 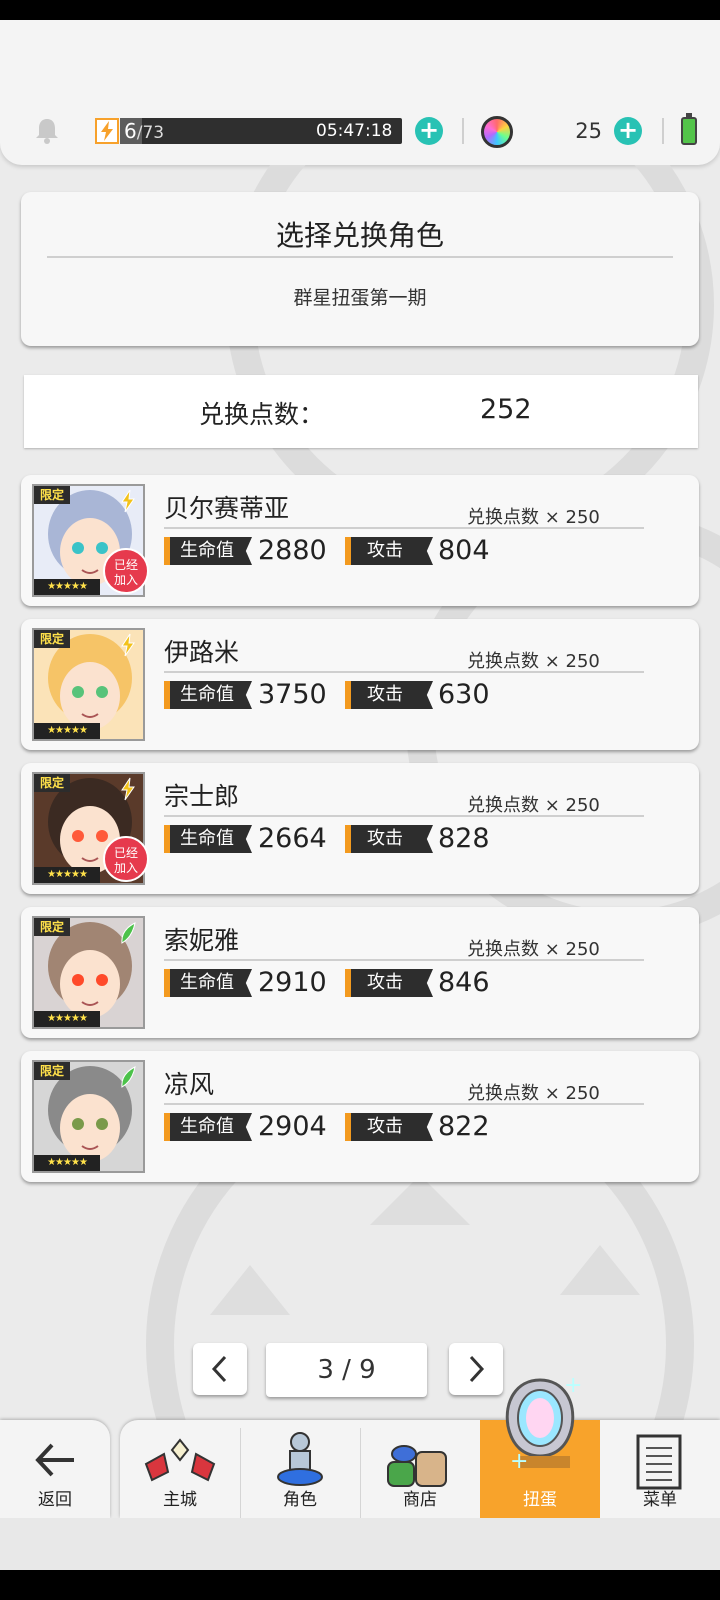 I want to click on gem-count: 25, so click(x=588, y=131).